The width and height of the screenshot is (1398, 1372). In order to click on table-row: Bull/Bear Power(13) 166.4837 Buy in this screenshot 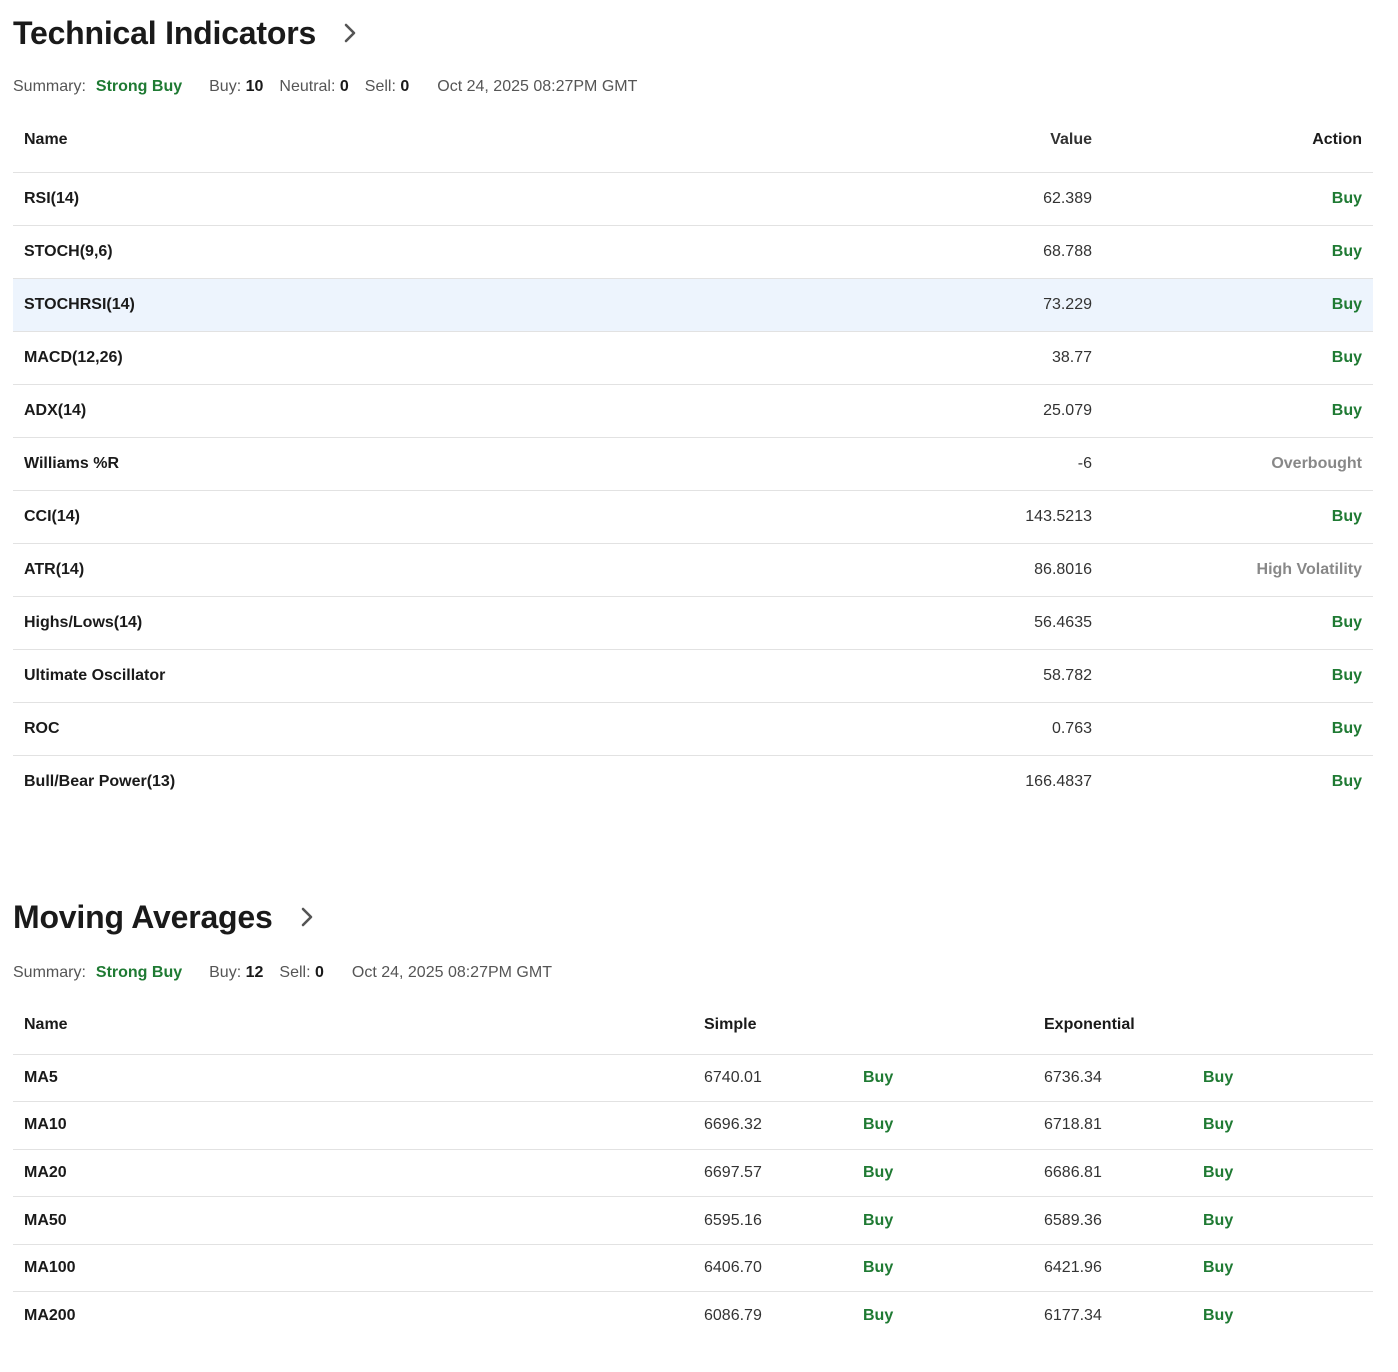, I will do `click(693, 781)`.